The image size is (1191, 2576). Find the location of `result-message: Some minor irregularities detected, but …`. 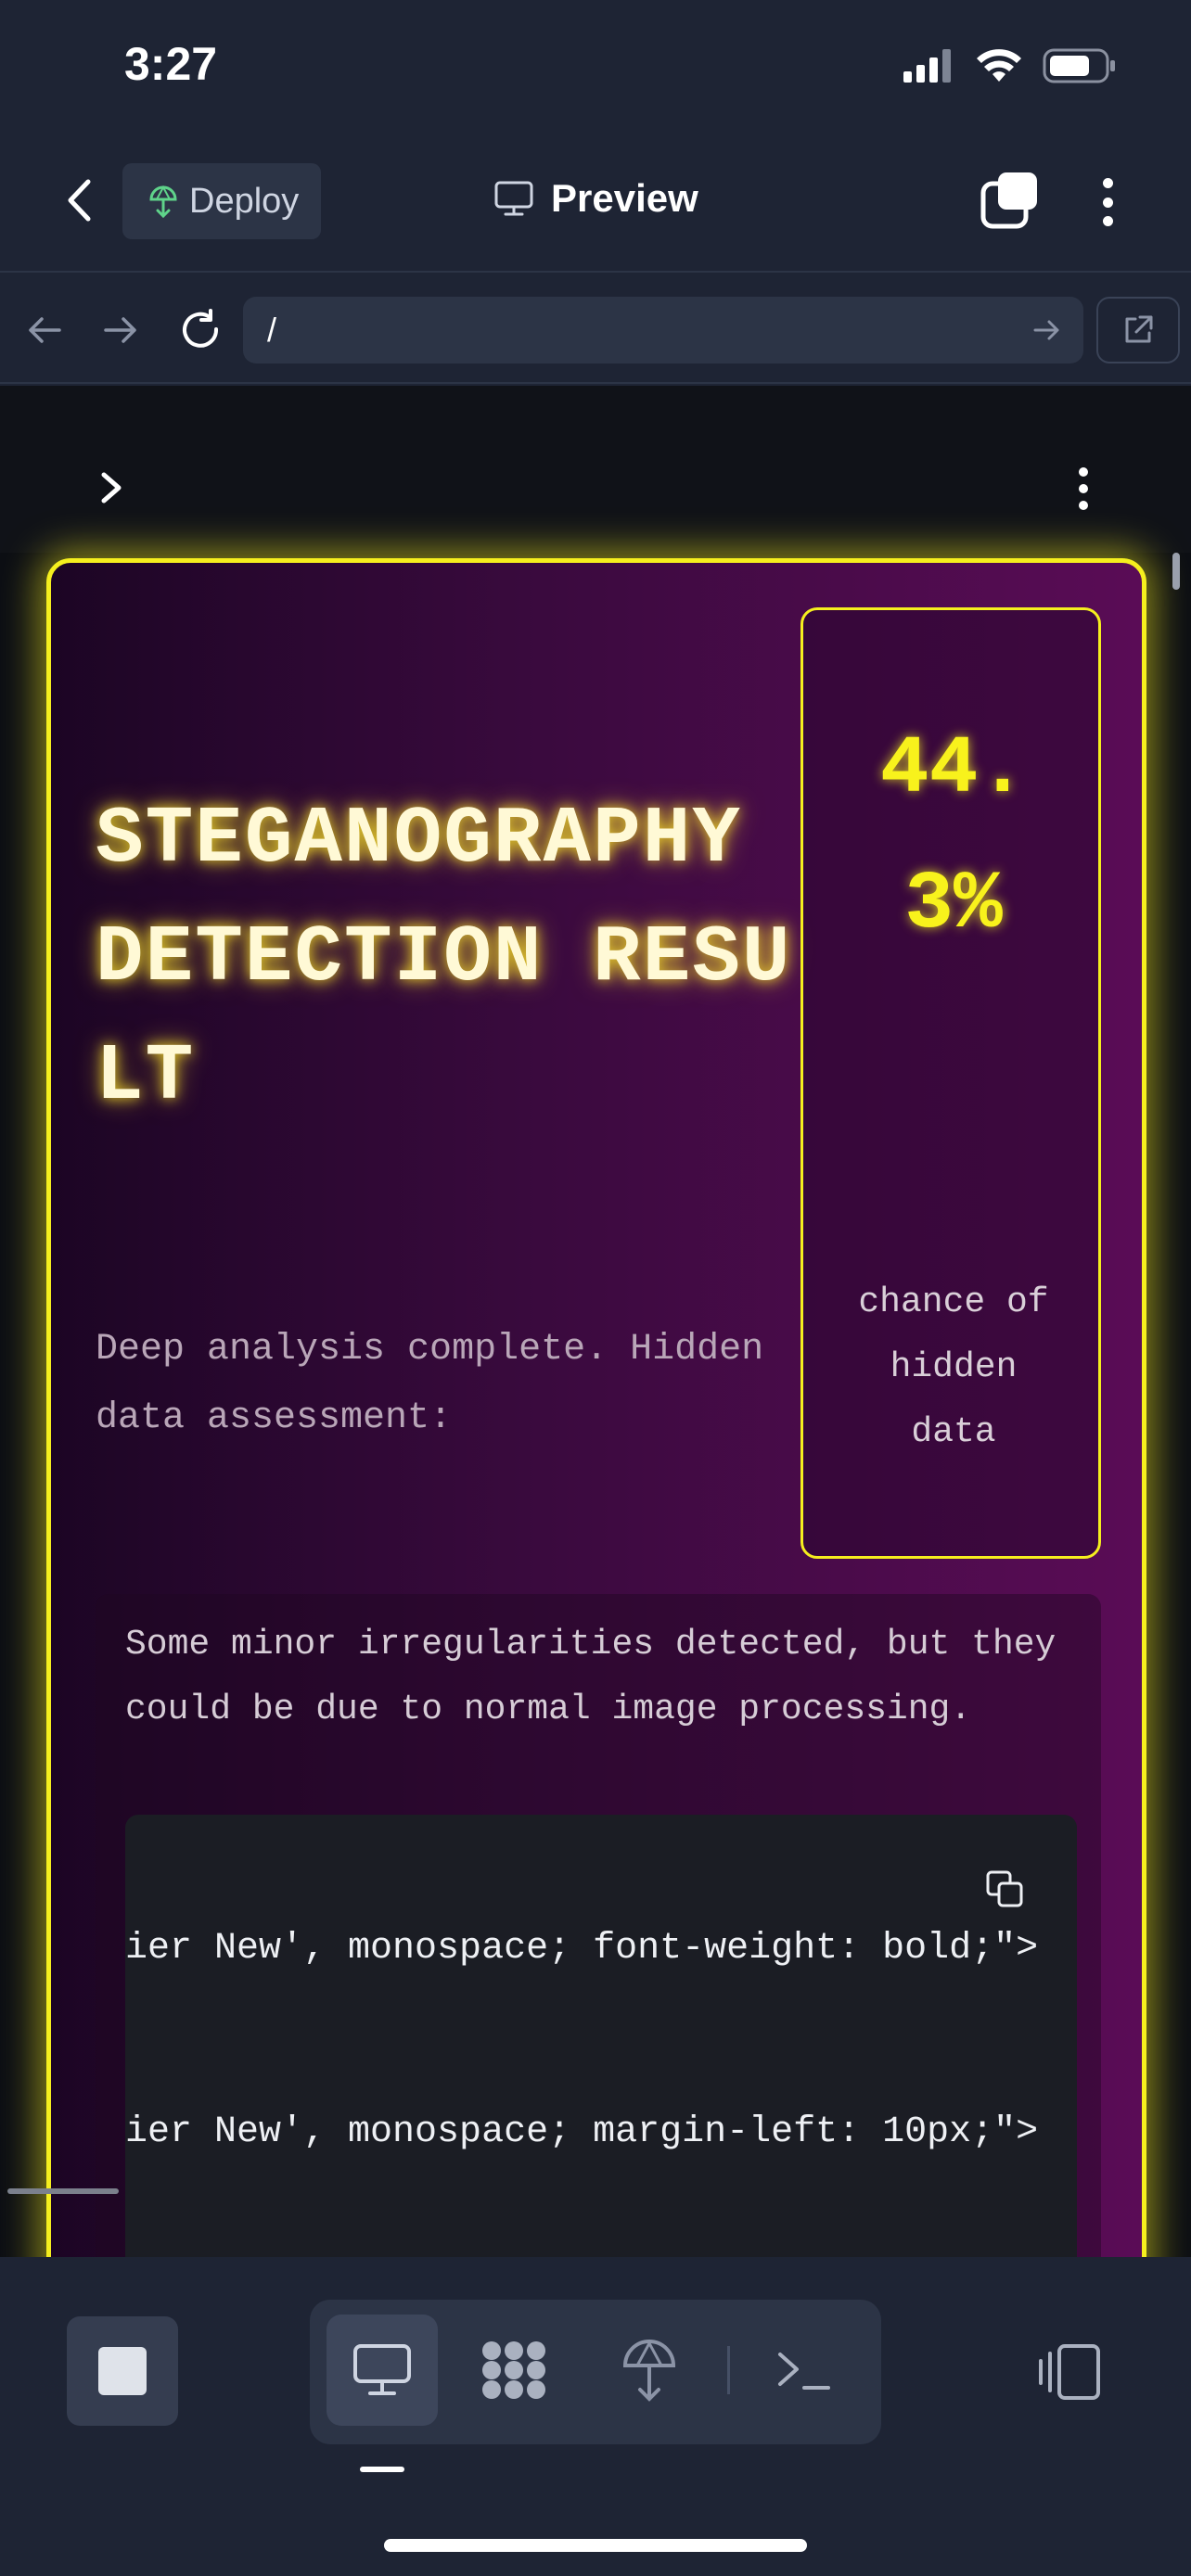

result-message: Some minor irregularities detected, but … is located at coordinates (591, 1677).